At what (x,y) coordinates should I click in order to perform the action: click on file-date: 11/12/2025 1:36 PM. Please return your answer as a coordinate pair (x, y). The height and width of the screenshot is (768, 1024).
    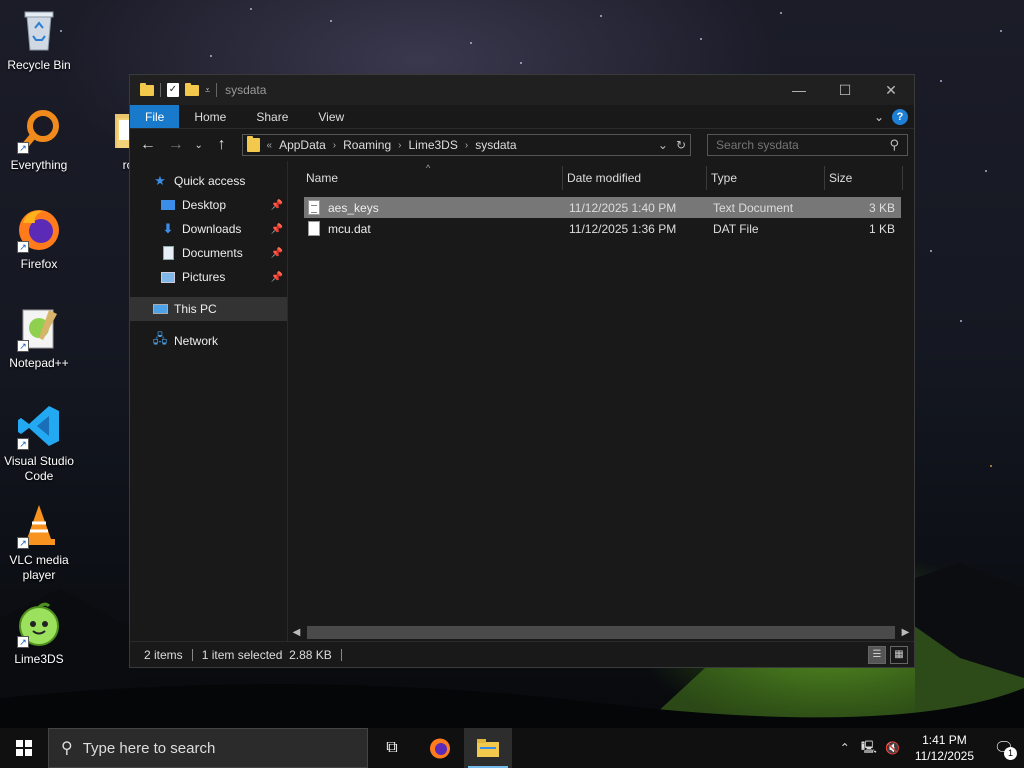
    Looking at the image, I should click on (623, 228).